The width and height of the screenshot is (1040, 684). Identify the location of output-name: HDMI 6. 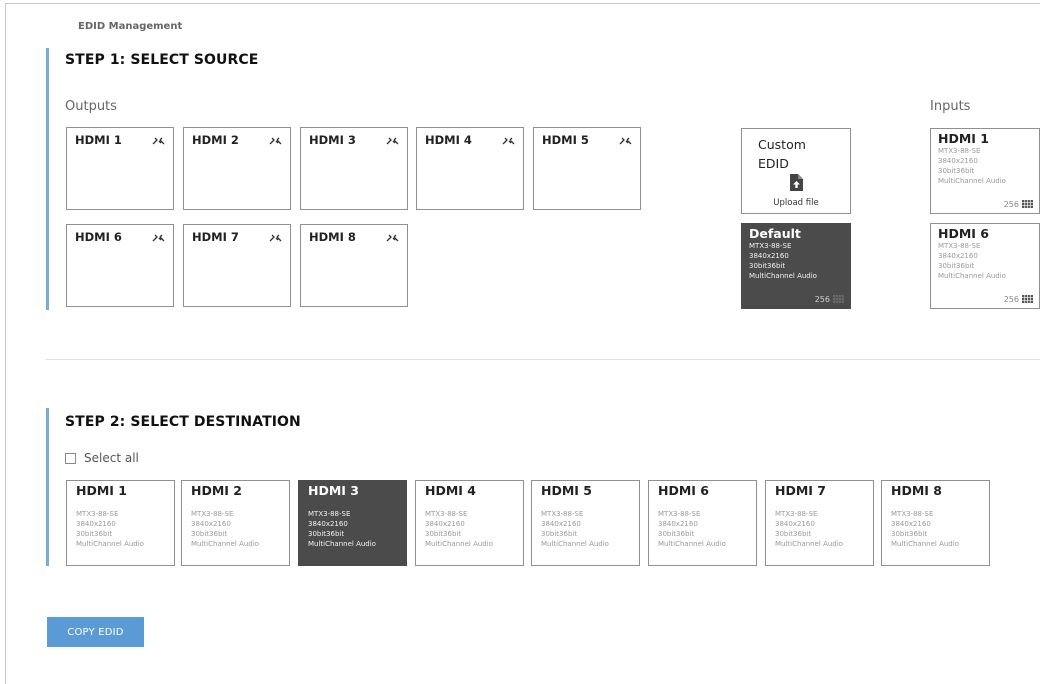
(98, 237).